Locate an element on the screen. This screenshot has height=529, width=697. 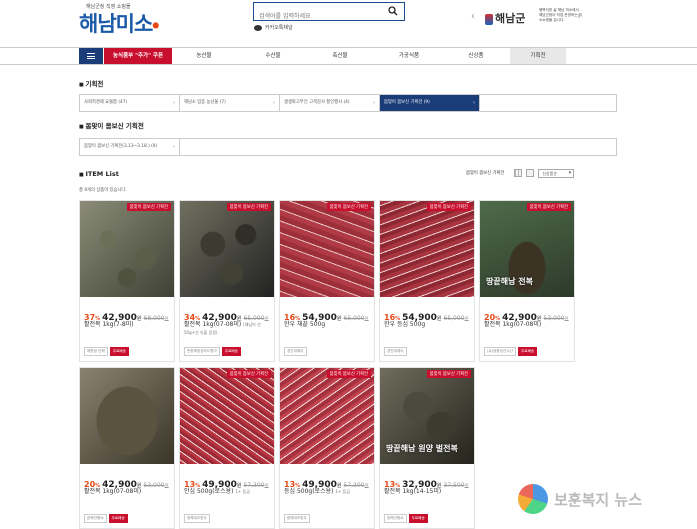
site-logo: 해남미소● is located at coordinates (119, 23).